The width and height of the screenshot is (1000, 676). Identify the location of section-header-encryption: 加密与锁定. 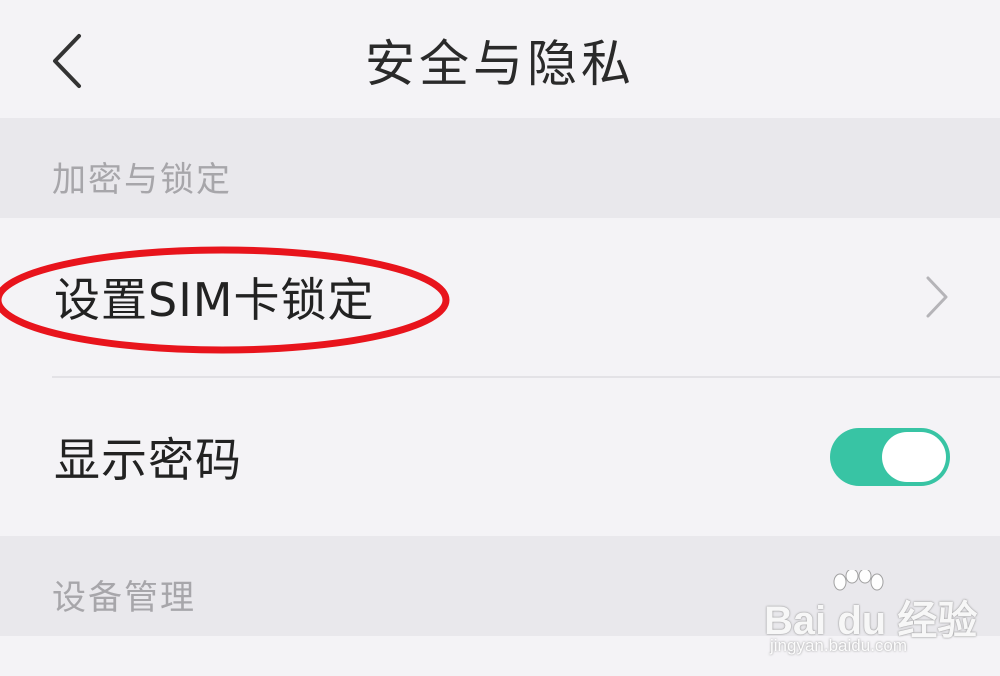
(500, 168).